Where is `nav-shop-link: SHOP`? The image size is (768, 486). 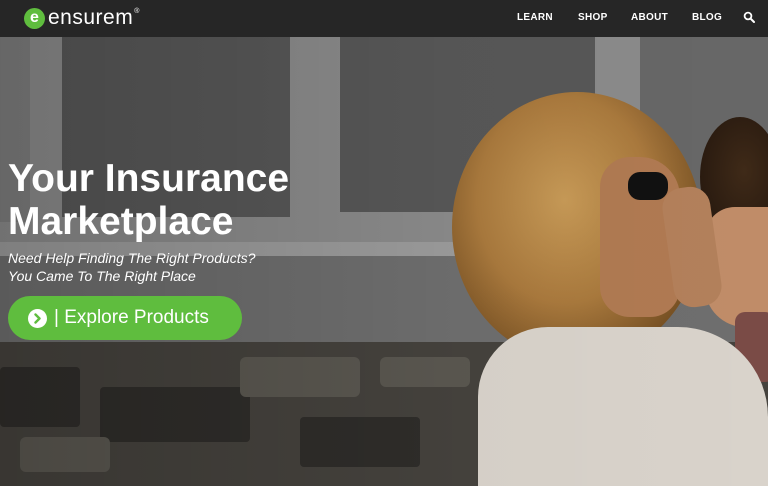 nav-shop-link: SHOP is located at coordinates (593, 17).